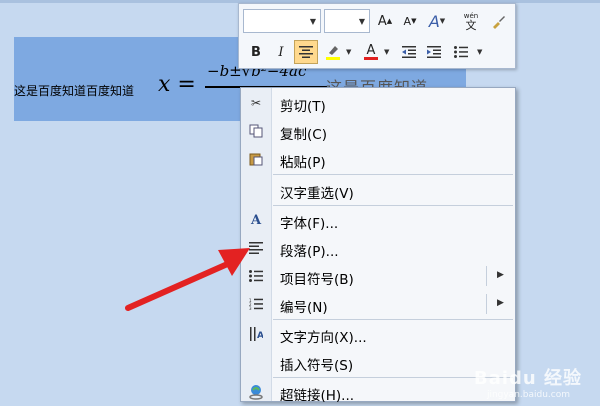 Image resolution: width=600 pixels, height=406 pixels. Describe the element at coordinates (187, 279) in the screenshot. I see `annotation-arrow` at that location.